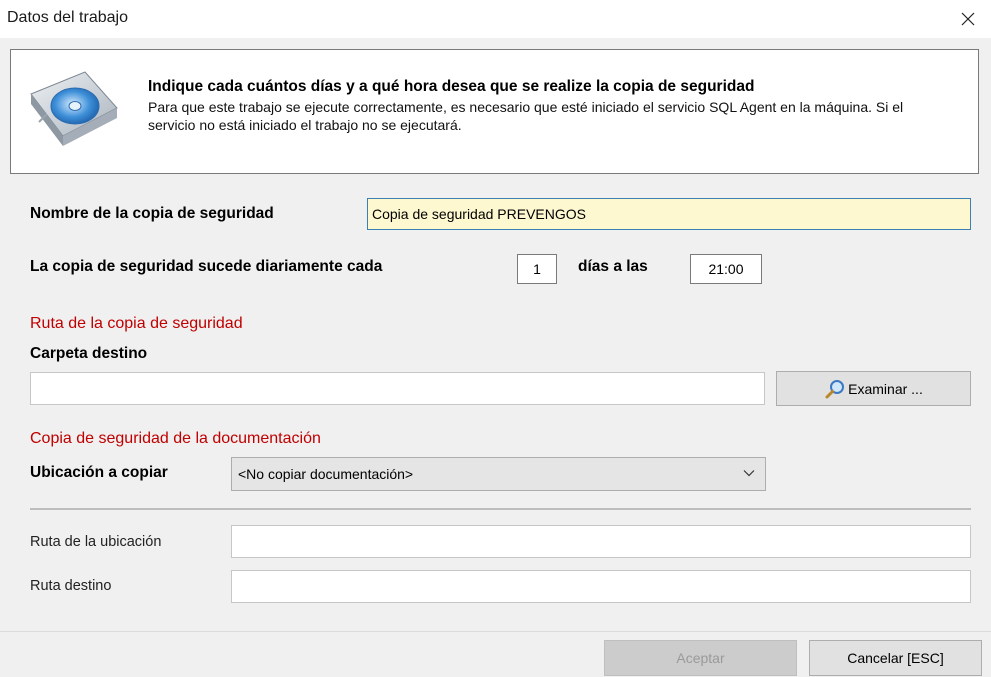 Image resolution: width=991 pixels, height=677 pixels. What do you see at coordinates (495, 19) in the screenshot?
I see `title-bar: Datos del trabajo` at bounding box center [495, 19].